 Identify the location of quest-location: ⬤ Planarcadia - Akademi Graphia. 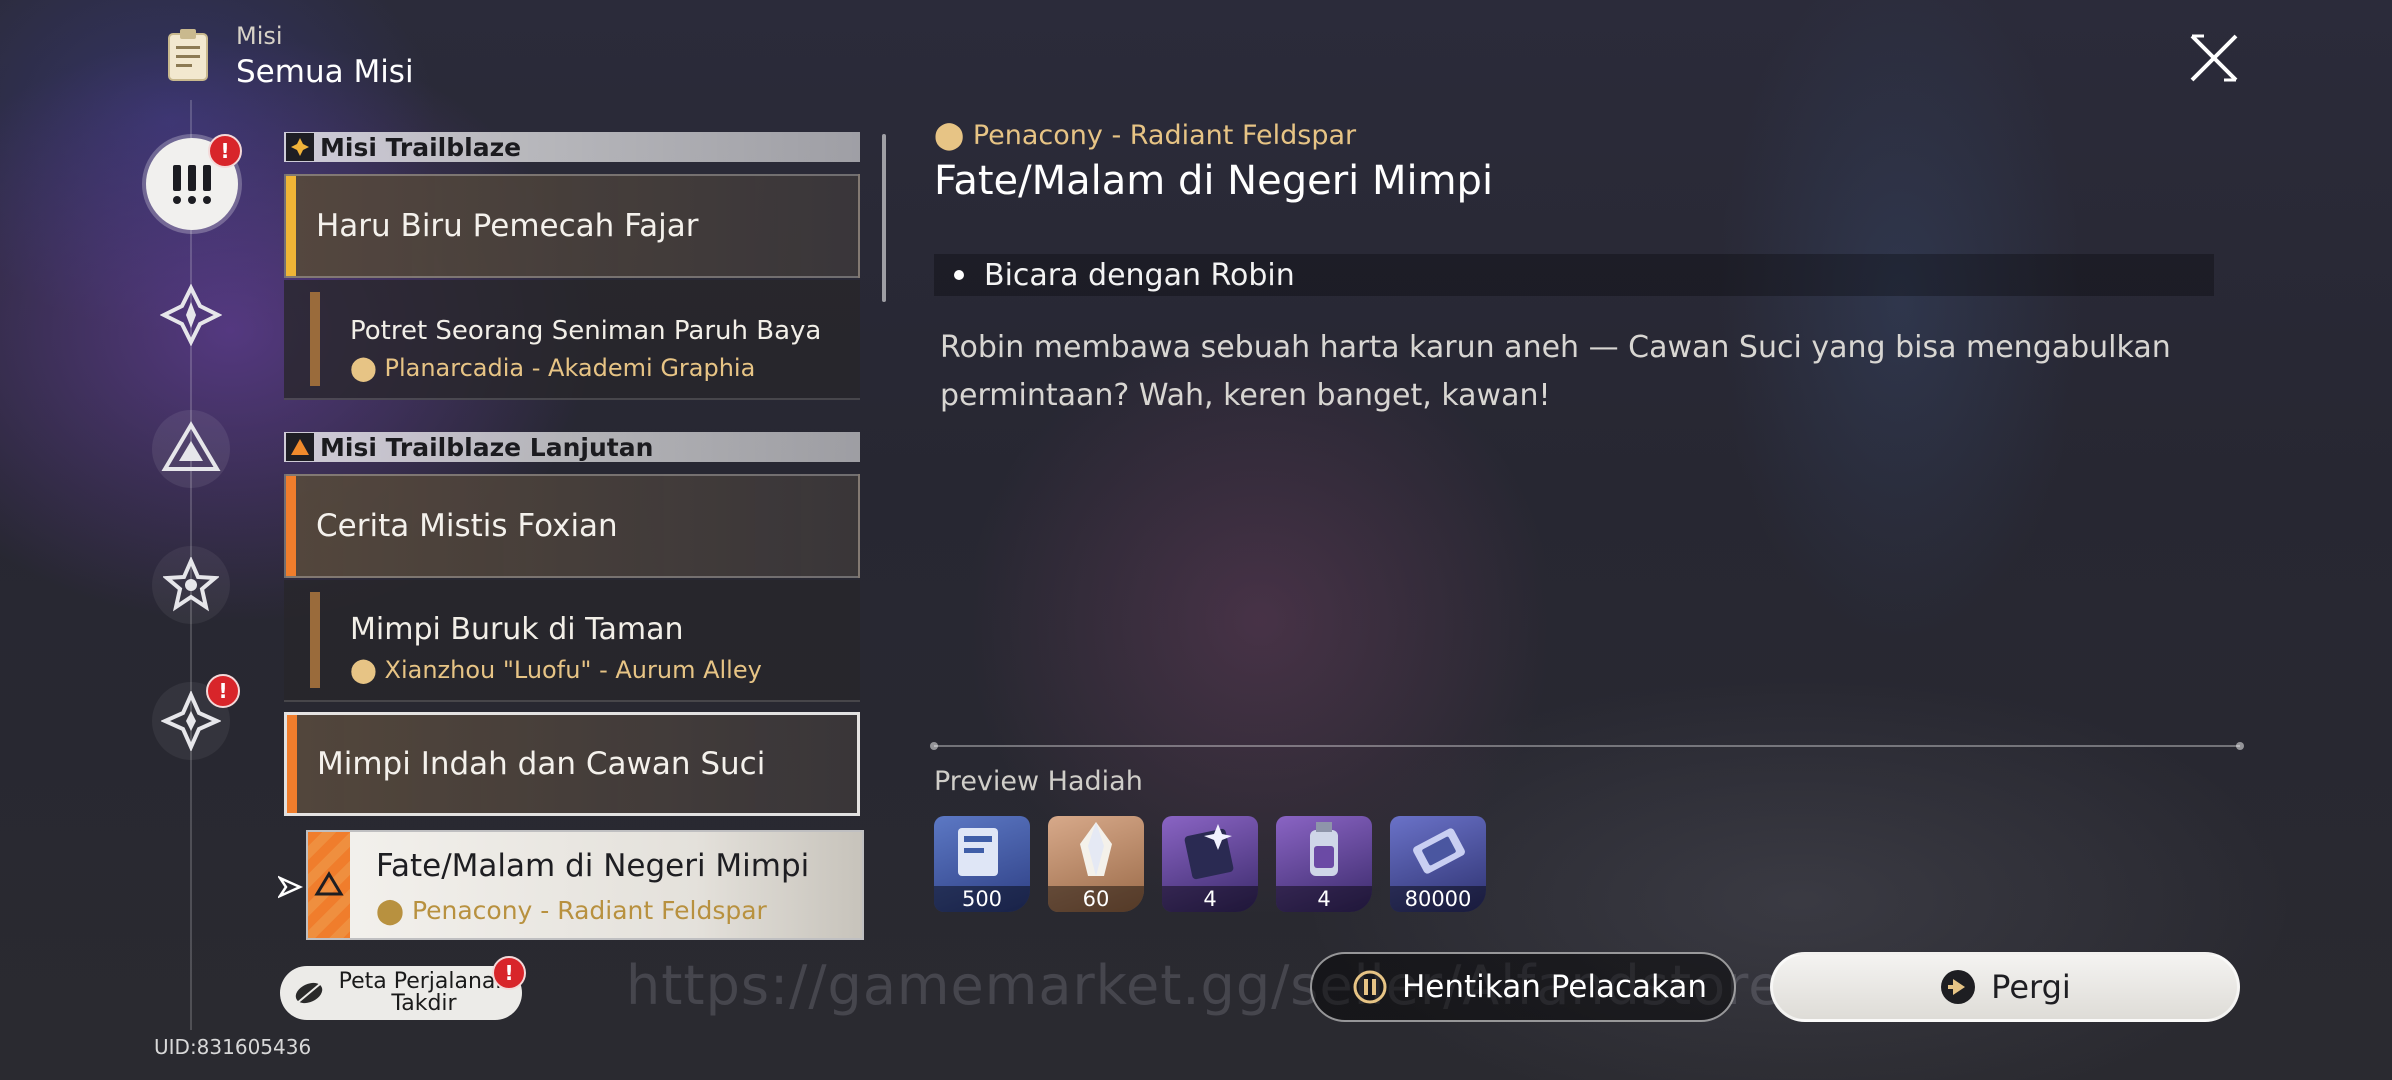
(553, 368).